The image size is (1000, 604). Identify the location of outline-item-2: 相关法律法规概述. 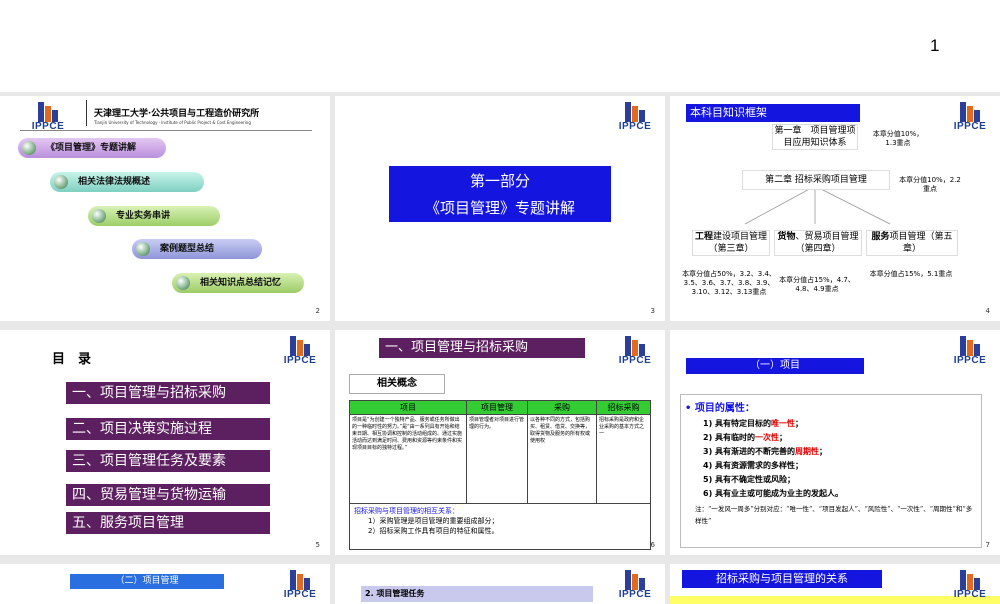
(127, 182).